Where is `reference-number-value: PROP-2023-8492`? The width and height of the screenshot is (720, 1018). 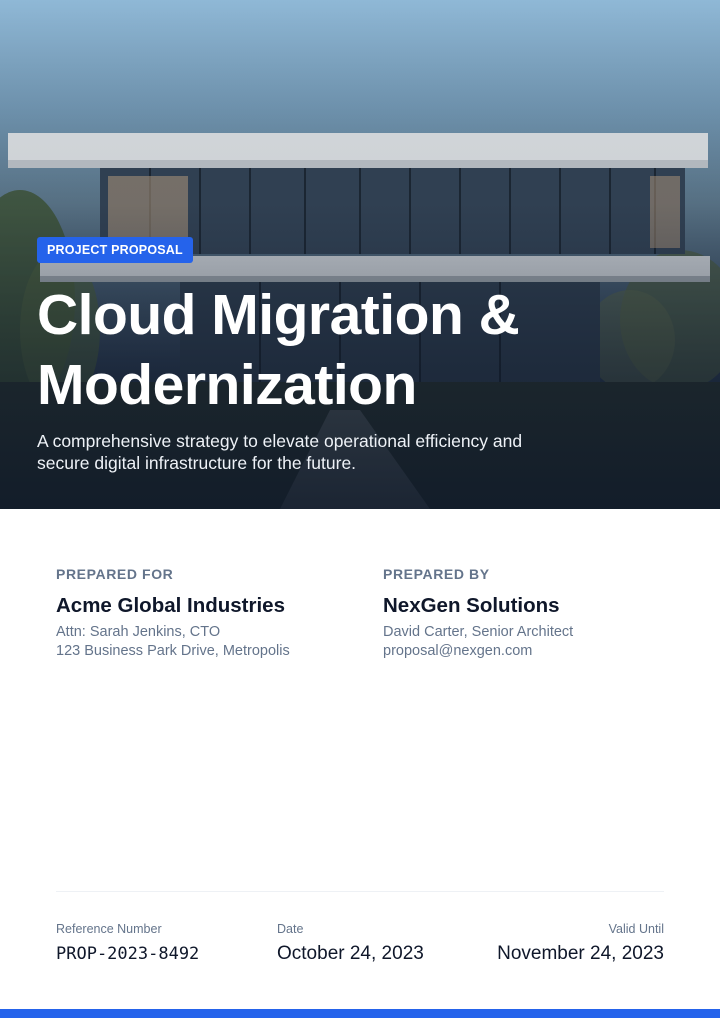 reference-number-value: PROP-2023-8492 is located at coordinates (128, 954).